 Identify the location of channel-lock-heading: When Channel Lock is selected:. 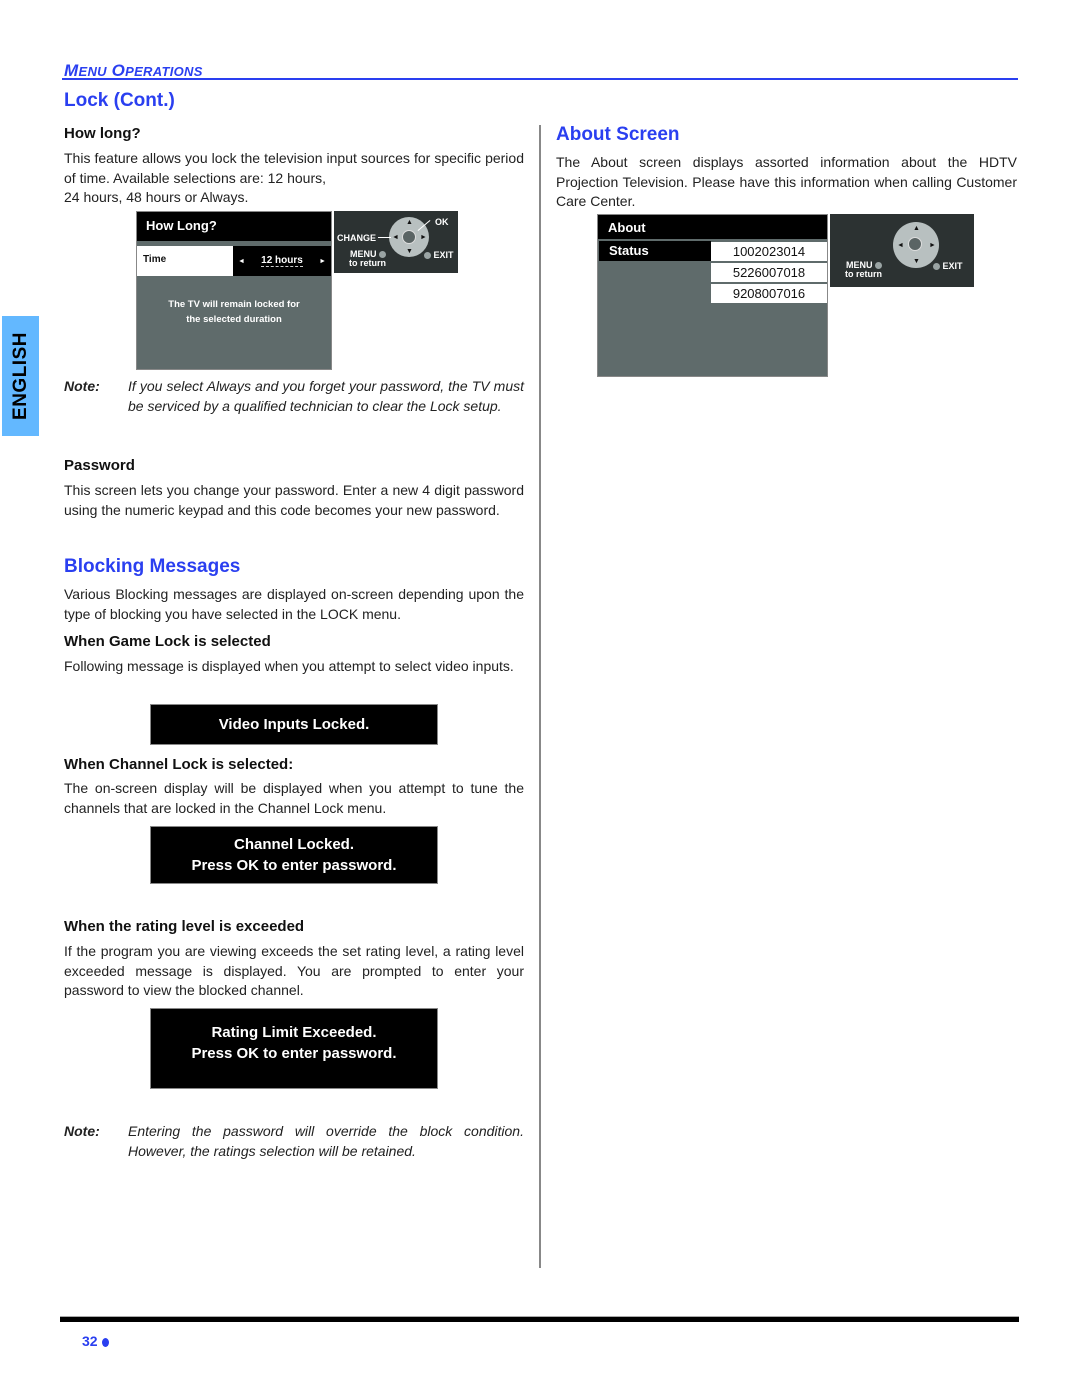
(179, 764).